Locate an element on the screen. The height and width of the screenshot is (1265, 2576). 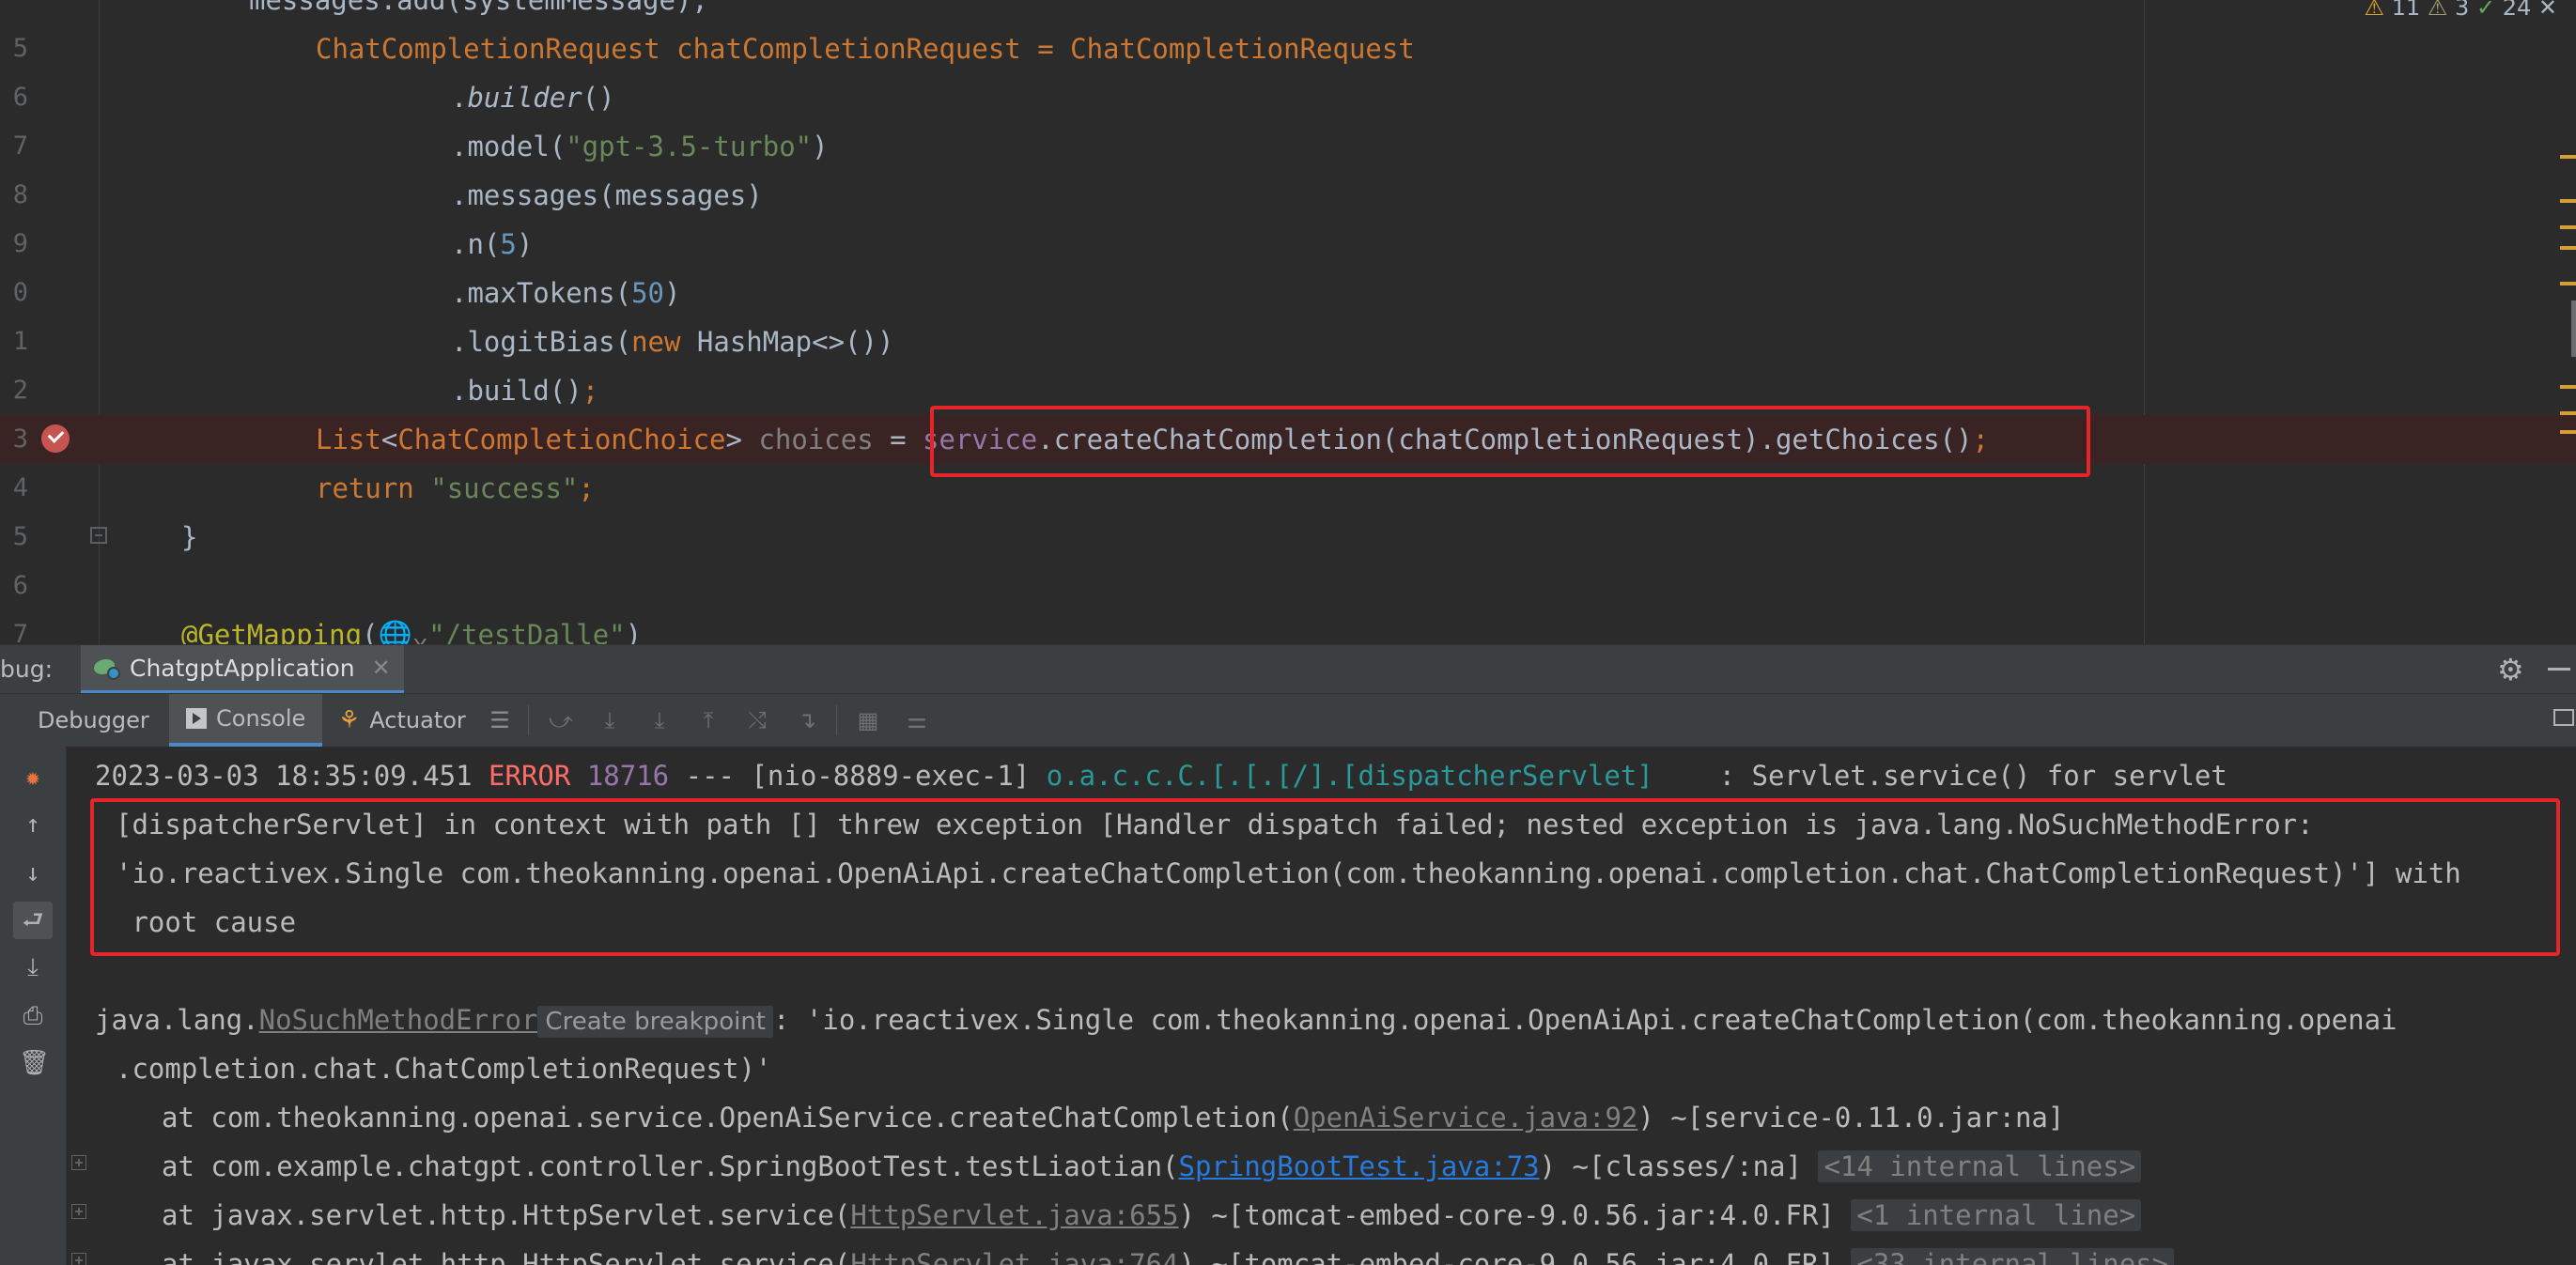
folded-lines: <14 internal lines> is located at coordinates (1980, 1166).